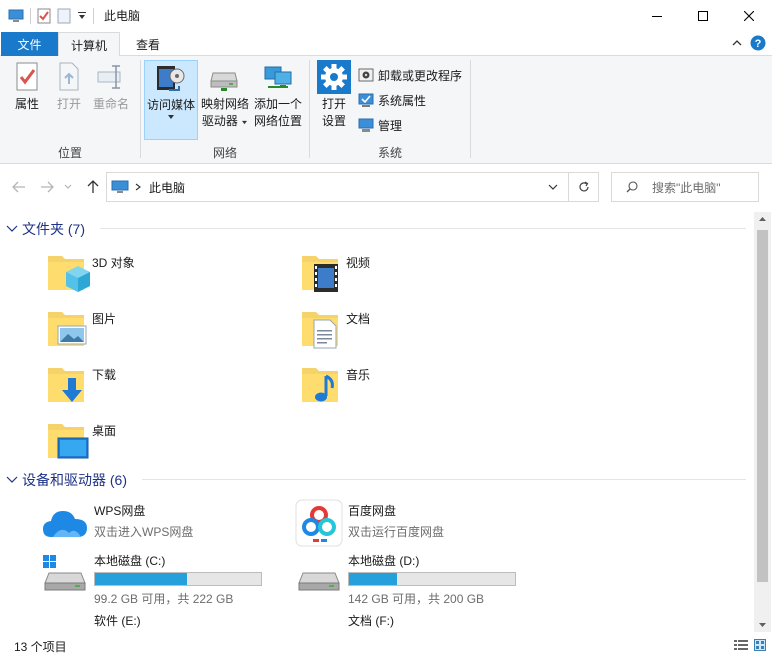  Describe the element at coordinates (225, 95) in the screenshot. I see `map-network-drive-button: 映射网络 驱动器` at that location.